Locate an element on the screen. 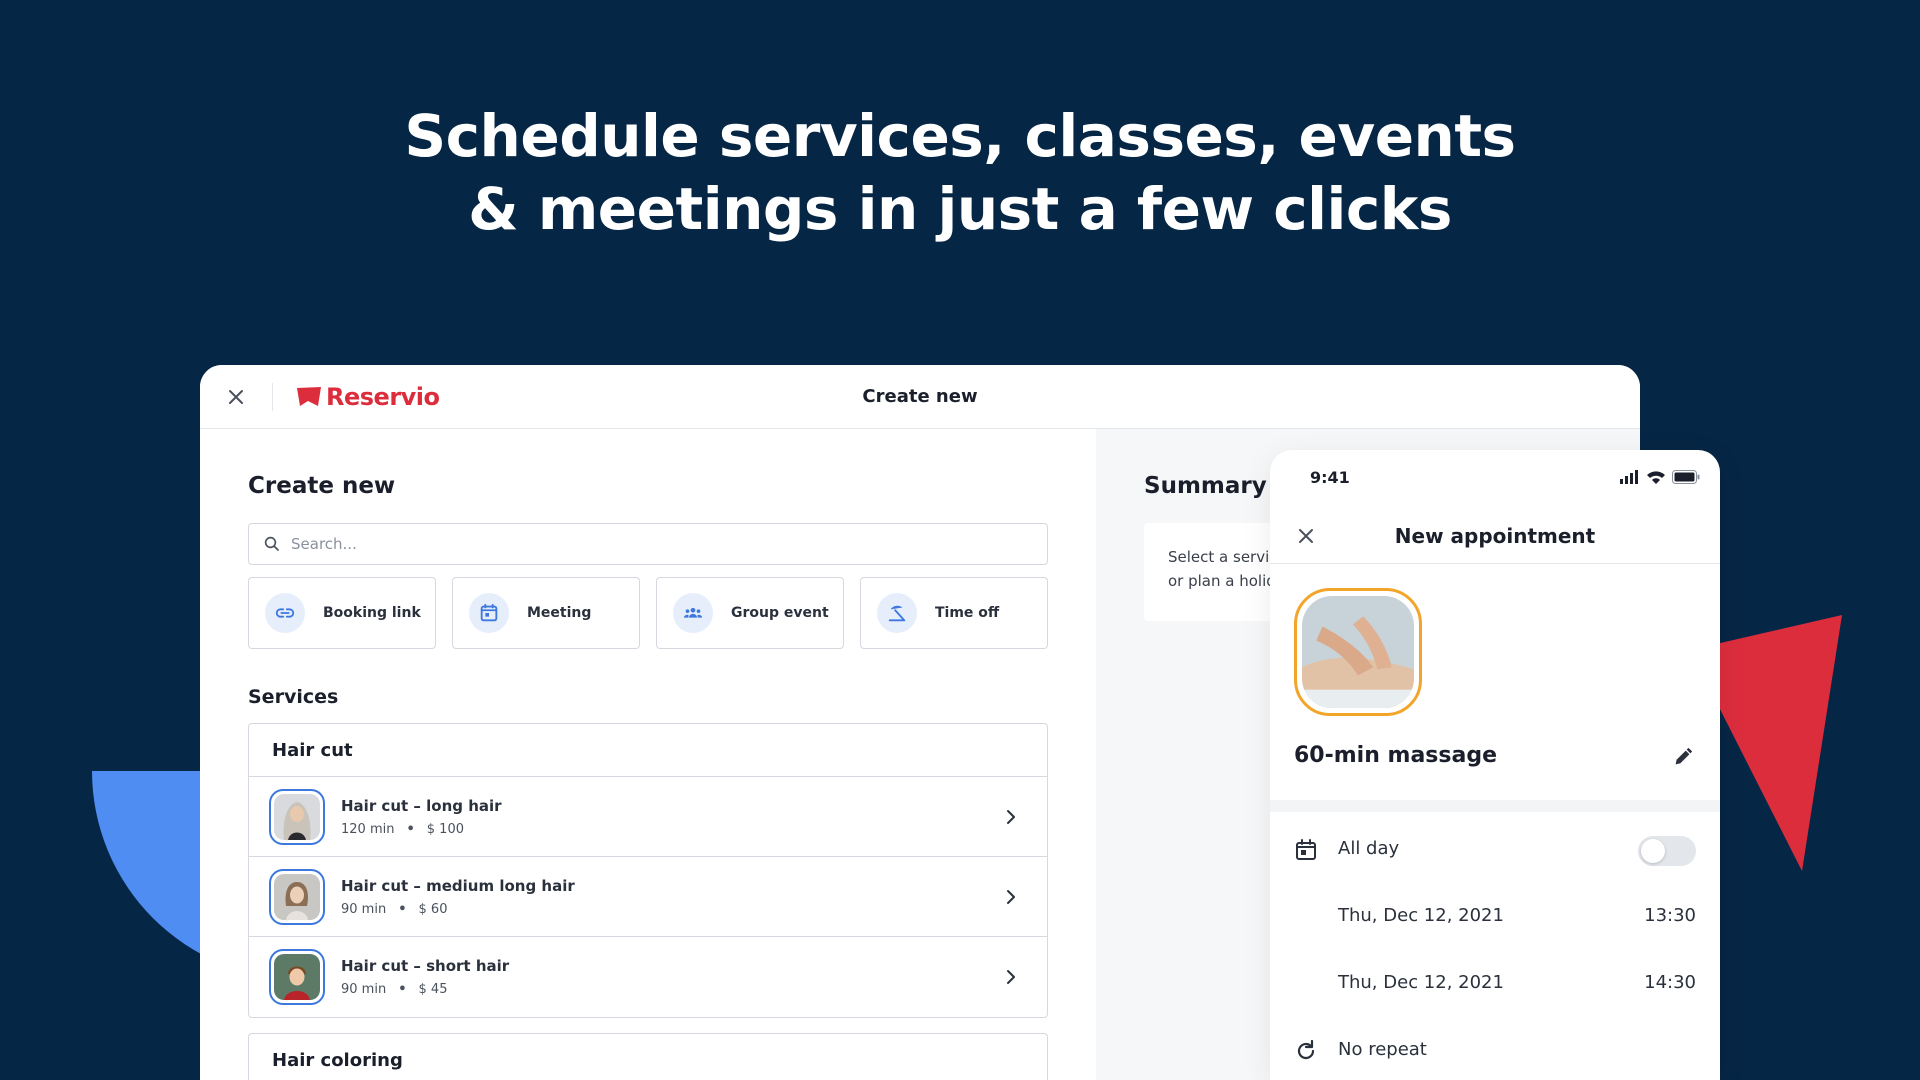 The height and width of the screenshot is (1080, 1920). end-time: 14:30 is located at coordinates (1670, 982).